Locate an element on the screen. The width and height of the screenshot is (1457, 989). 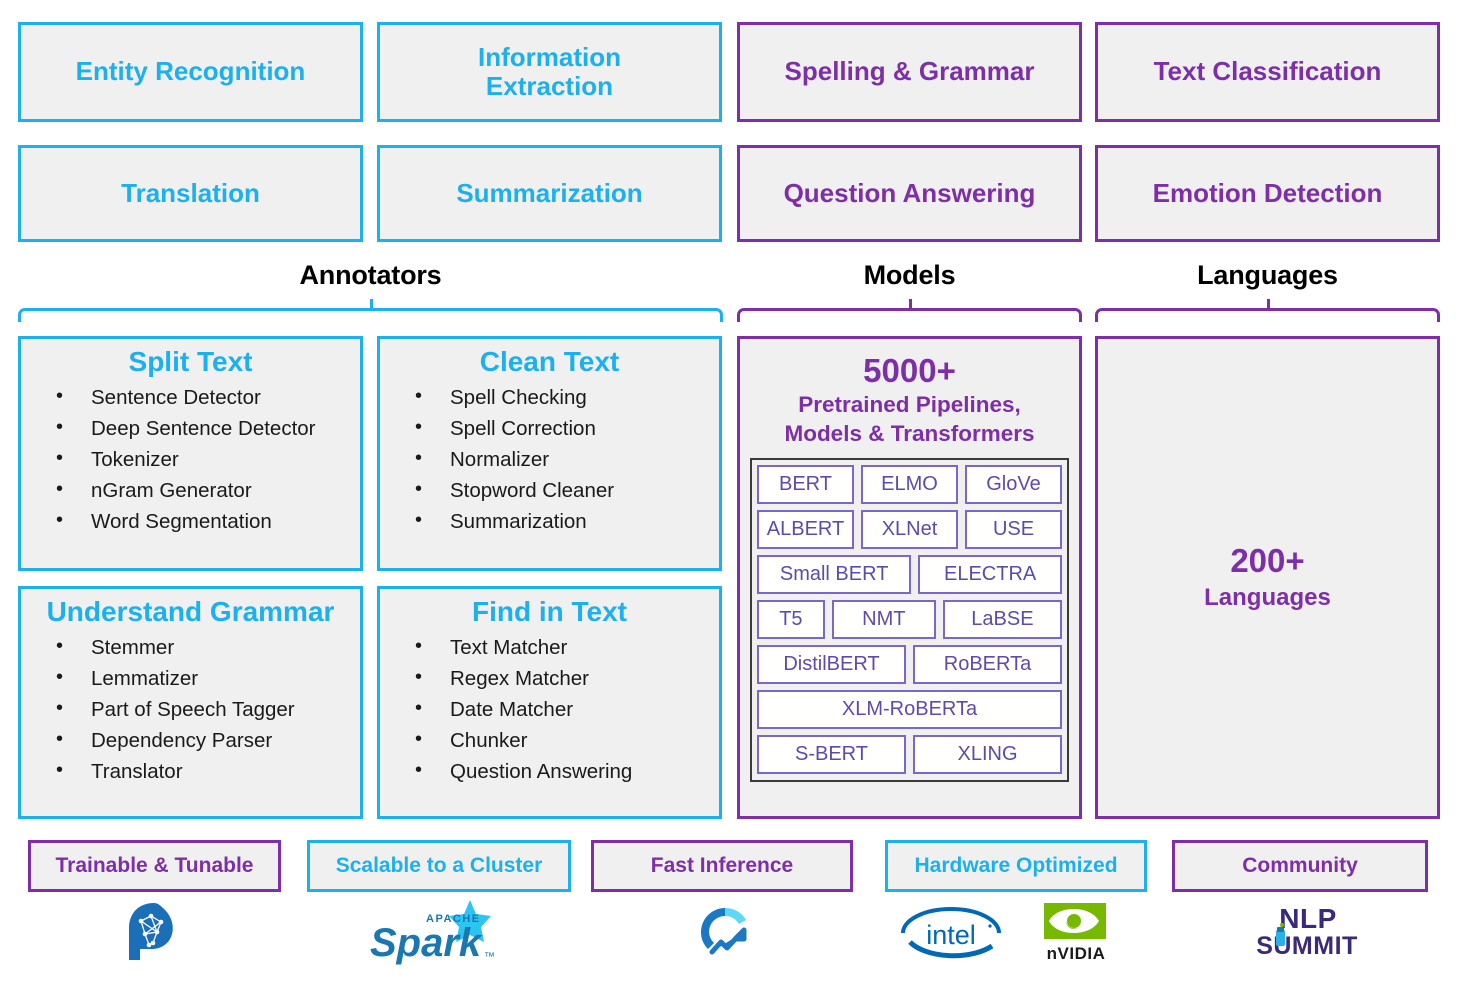
model-tag-row: ALBERT XLNet USE is located at coordinates (909, 529).